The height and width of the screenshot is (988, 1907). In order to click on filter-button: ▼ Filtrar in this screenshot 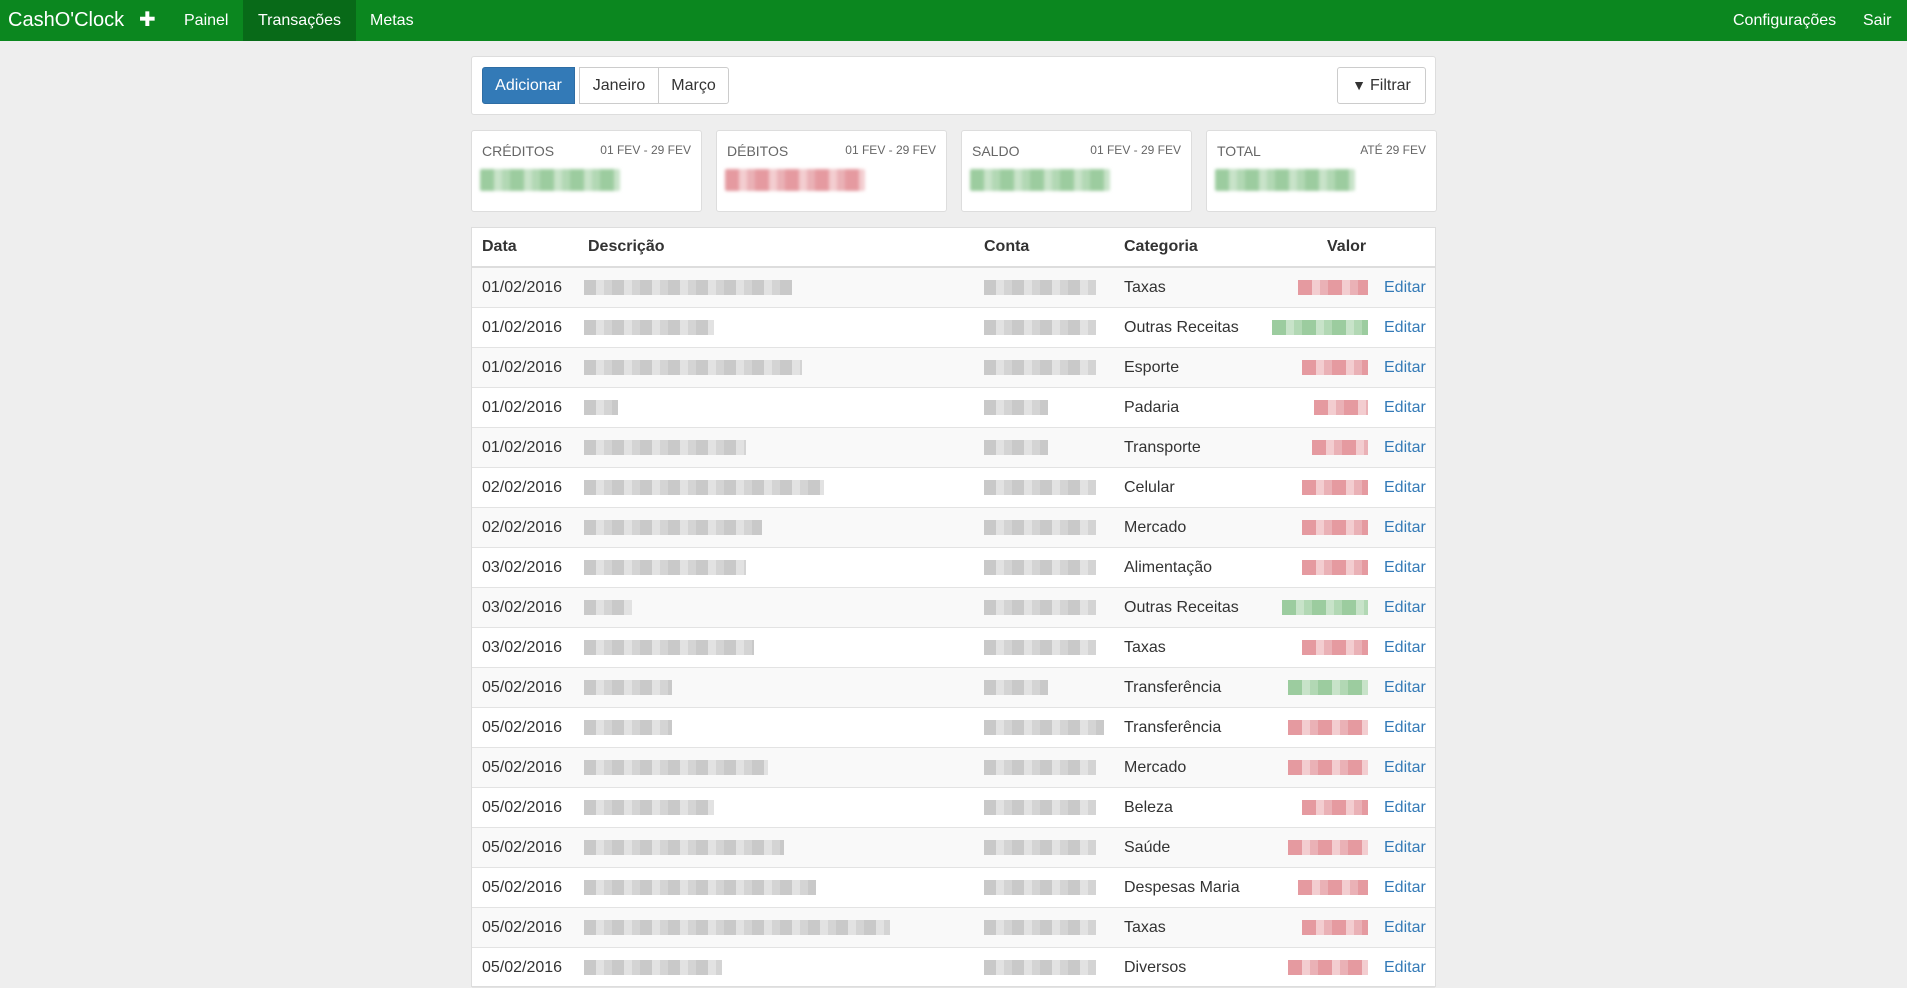, I will do `click(1381, 85)`.